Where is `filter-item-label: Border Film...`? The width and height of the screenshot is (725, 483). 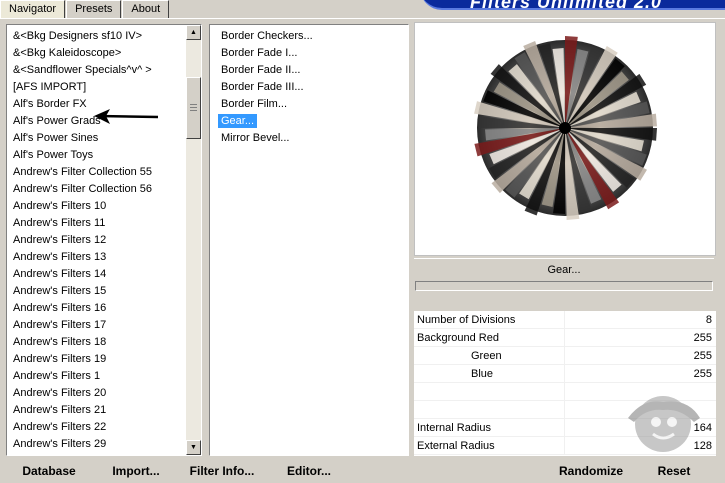 filter-item-label: Border Film... is located at coordinates (254, 104).